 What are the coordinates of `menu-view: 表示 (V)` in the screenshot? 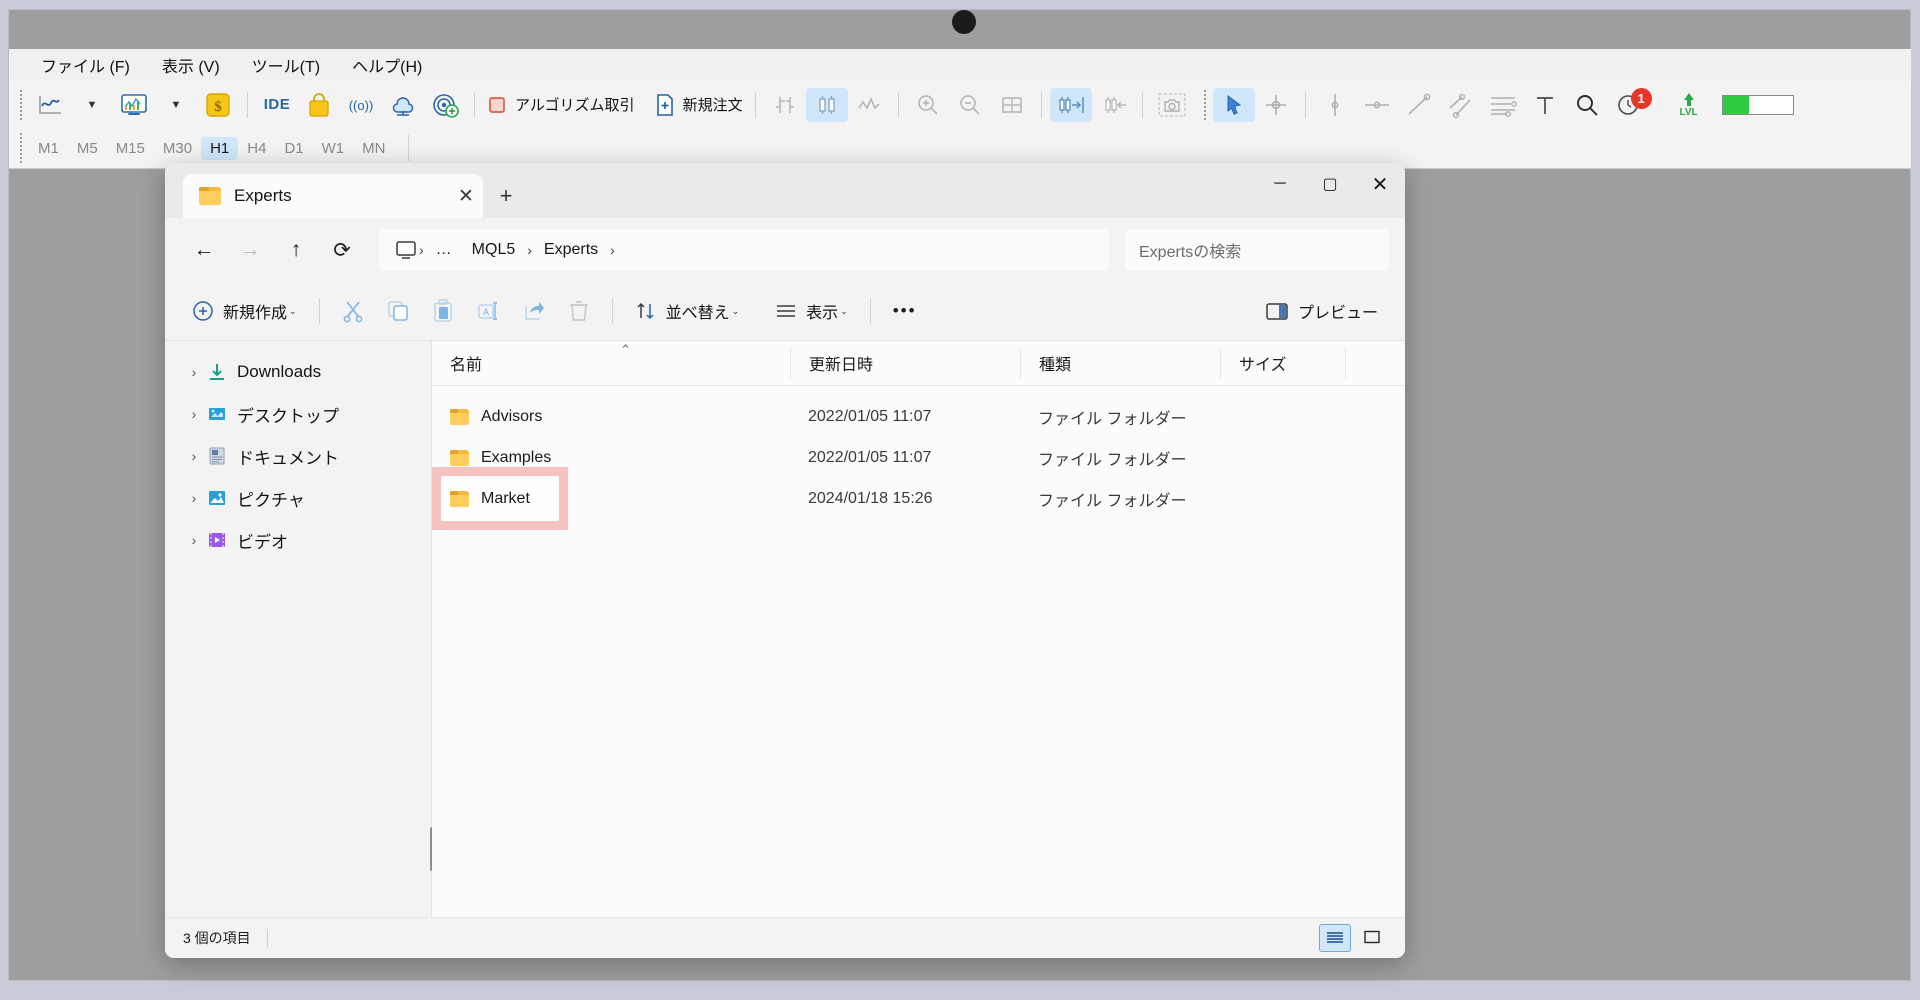 It's located at (191, 65).